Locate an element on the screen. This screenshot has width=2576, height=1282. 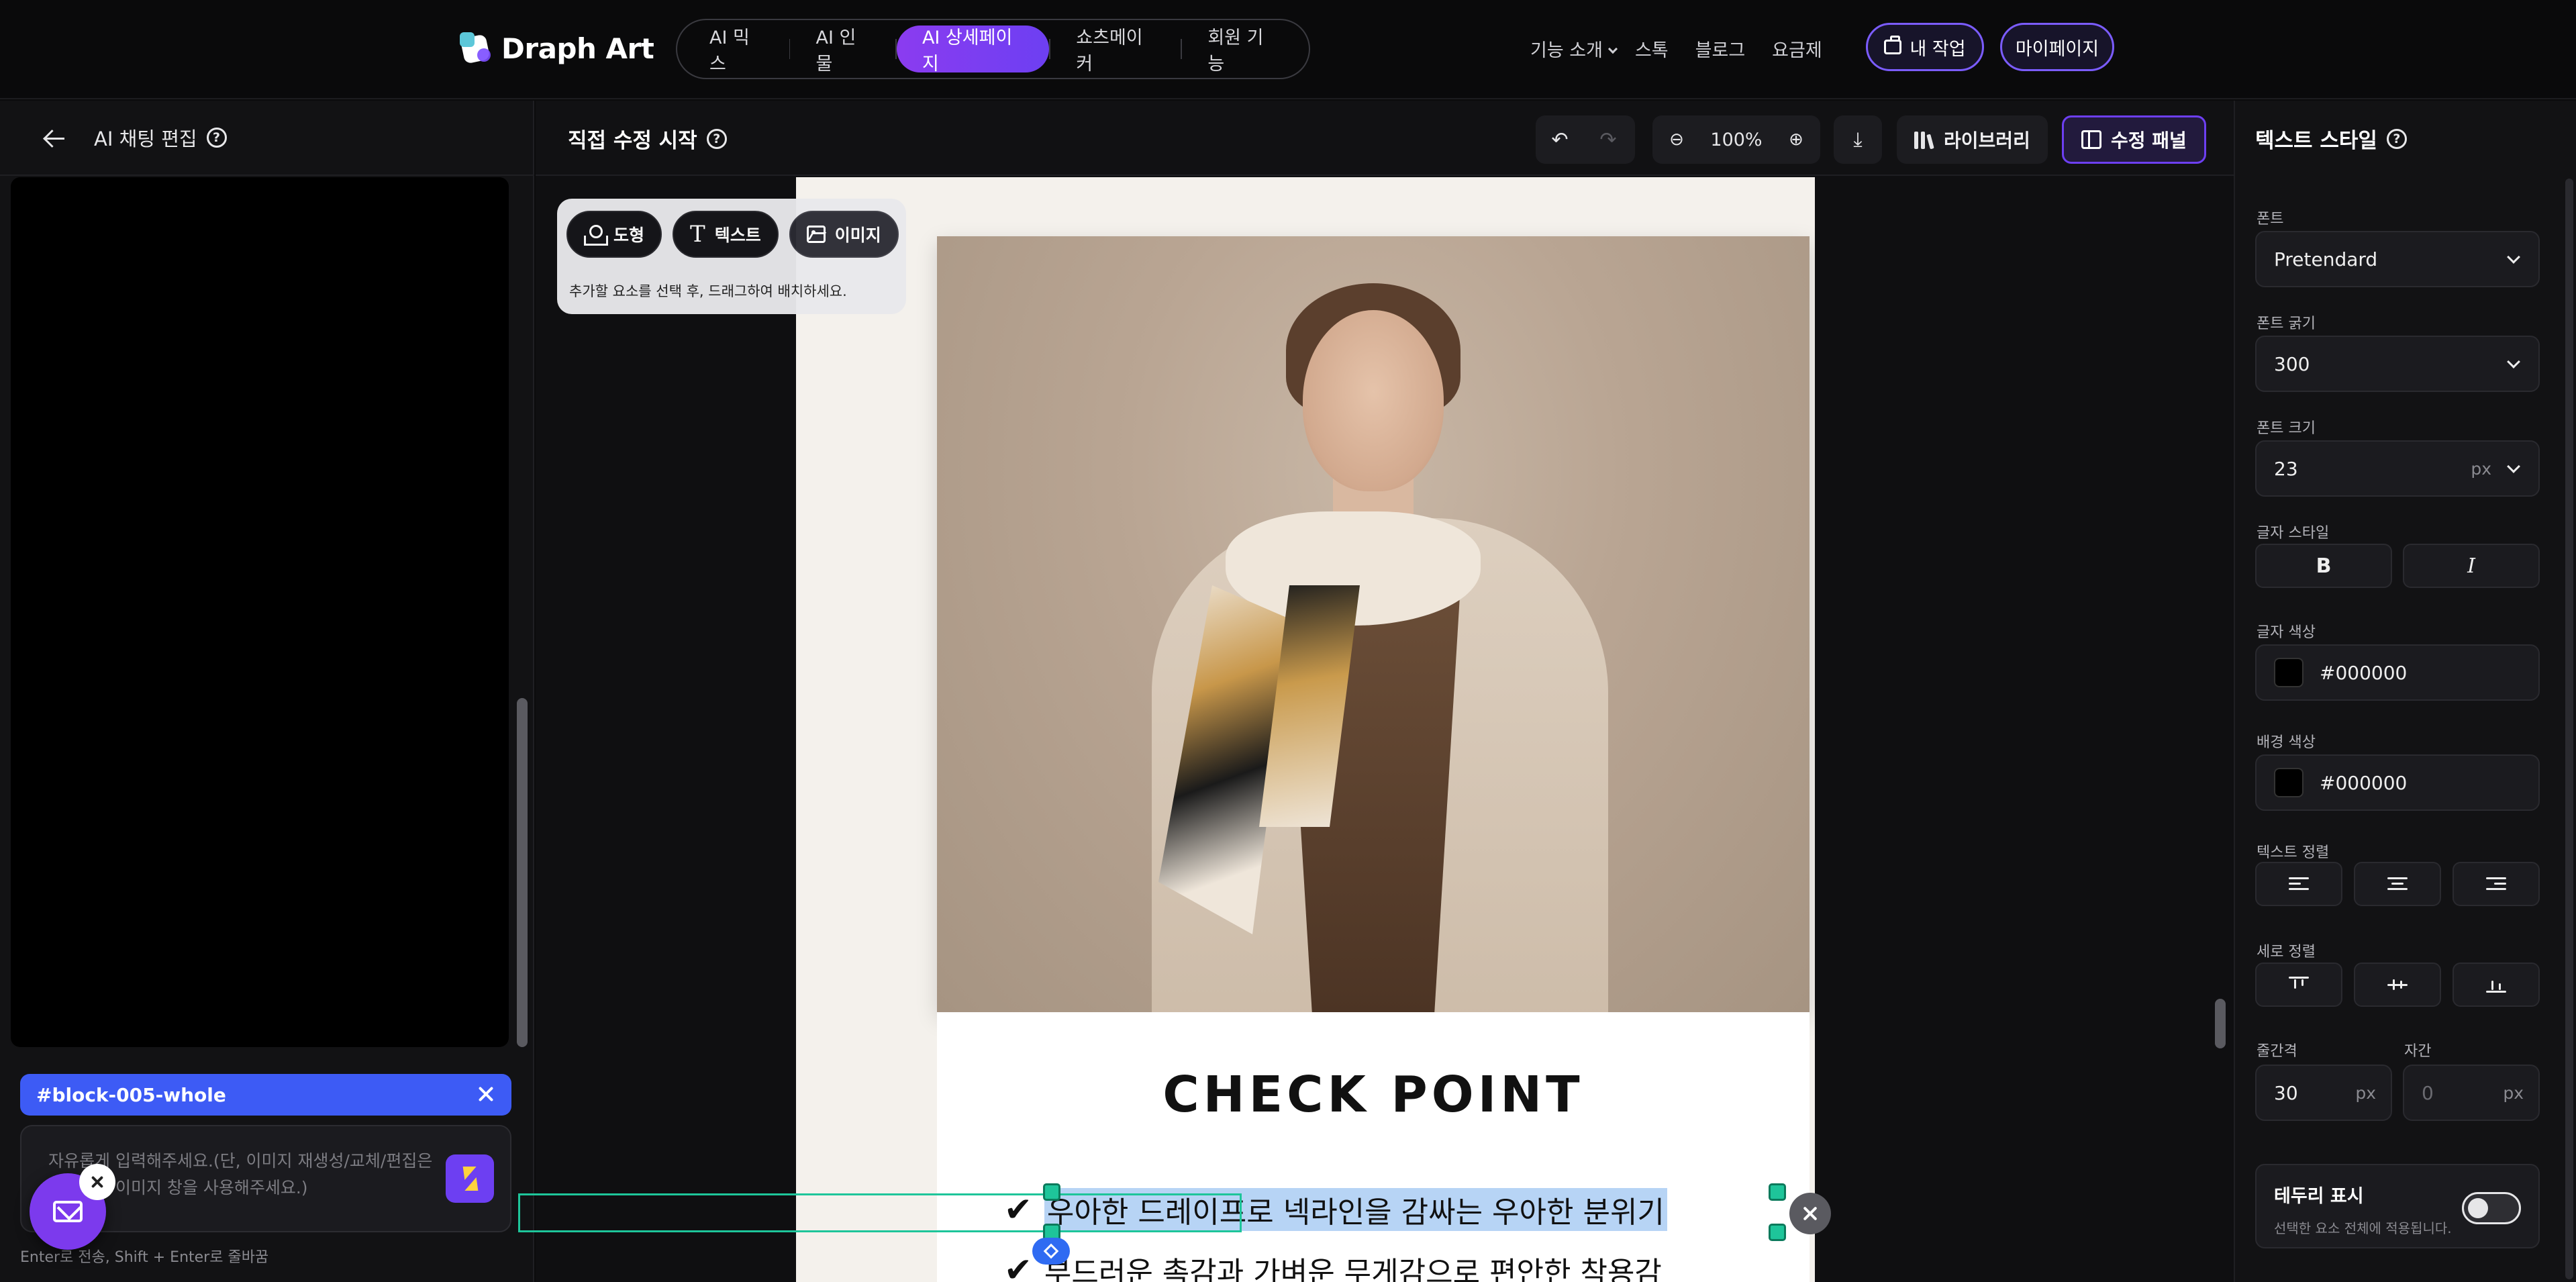
check-item-text: 부드러운 촉감과 가벼운 무게감으로 편안한 착용감 is located at coordinates (1353, 1265).